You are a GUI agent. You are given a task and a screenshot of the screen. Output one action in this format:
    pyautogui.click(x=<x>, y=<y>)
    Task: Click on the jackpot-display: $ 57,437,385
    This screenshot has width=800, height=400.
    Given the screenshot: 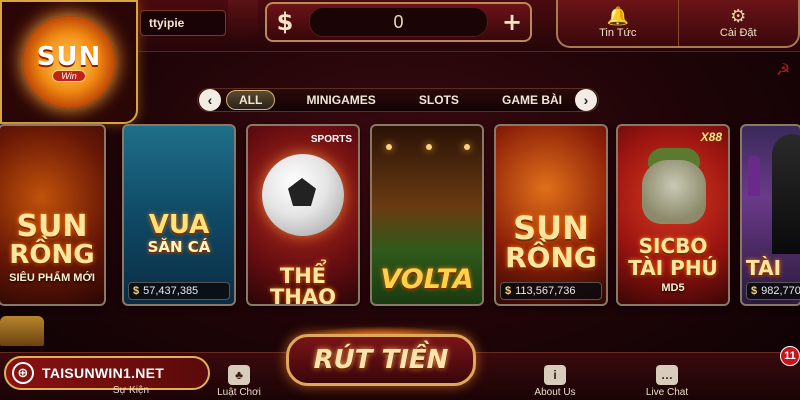 What is the action you would take?
    pyautogui.click(x=179, y=291)
    